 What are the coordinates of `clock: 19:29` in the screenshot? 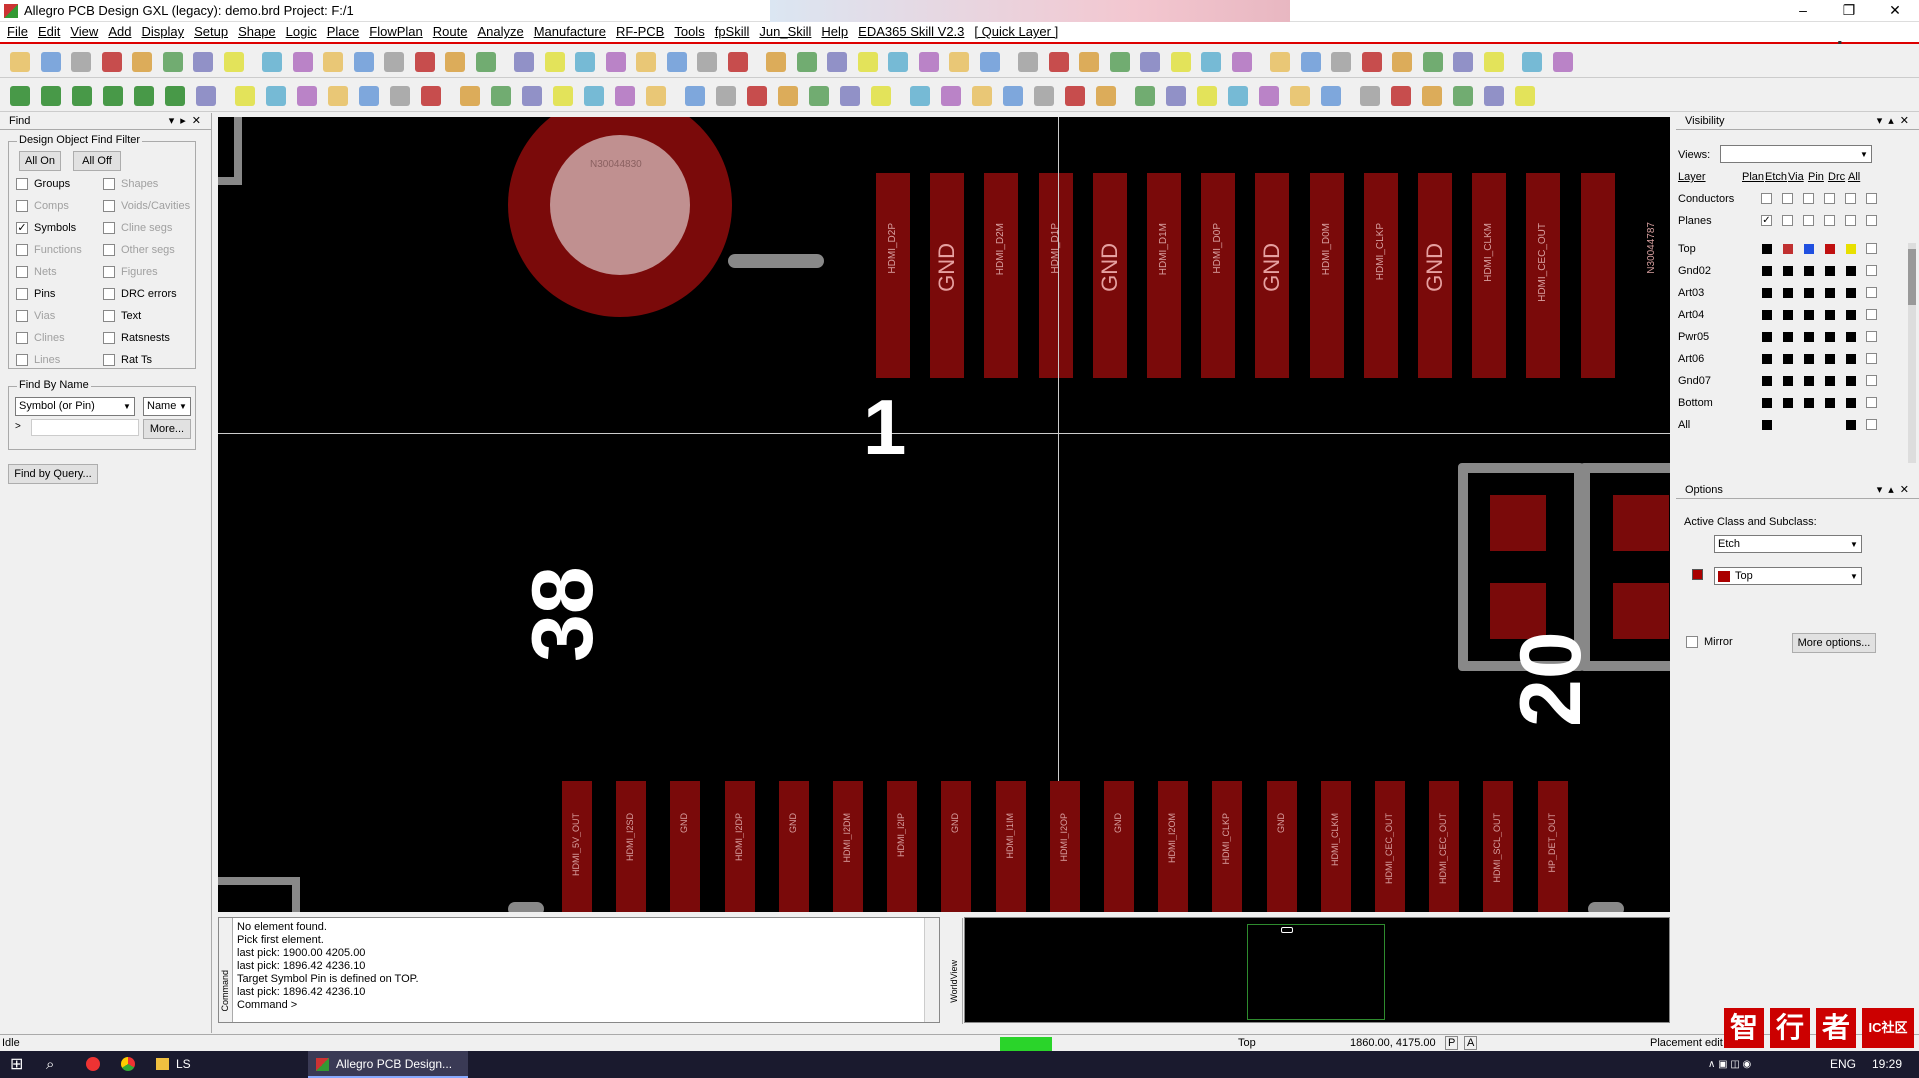 It's located at (1887, 1064).